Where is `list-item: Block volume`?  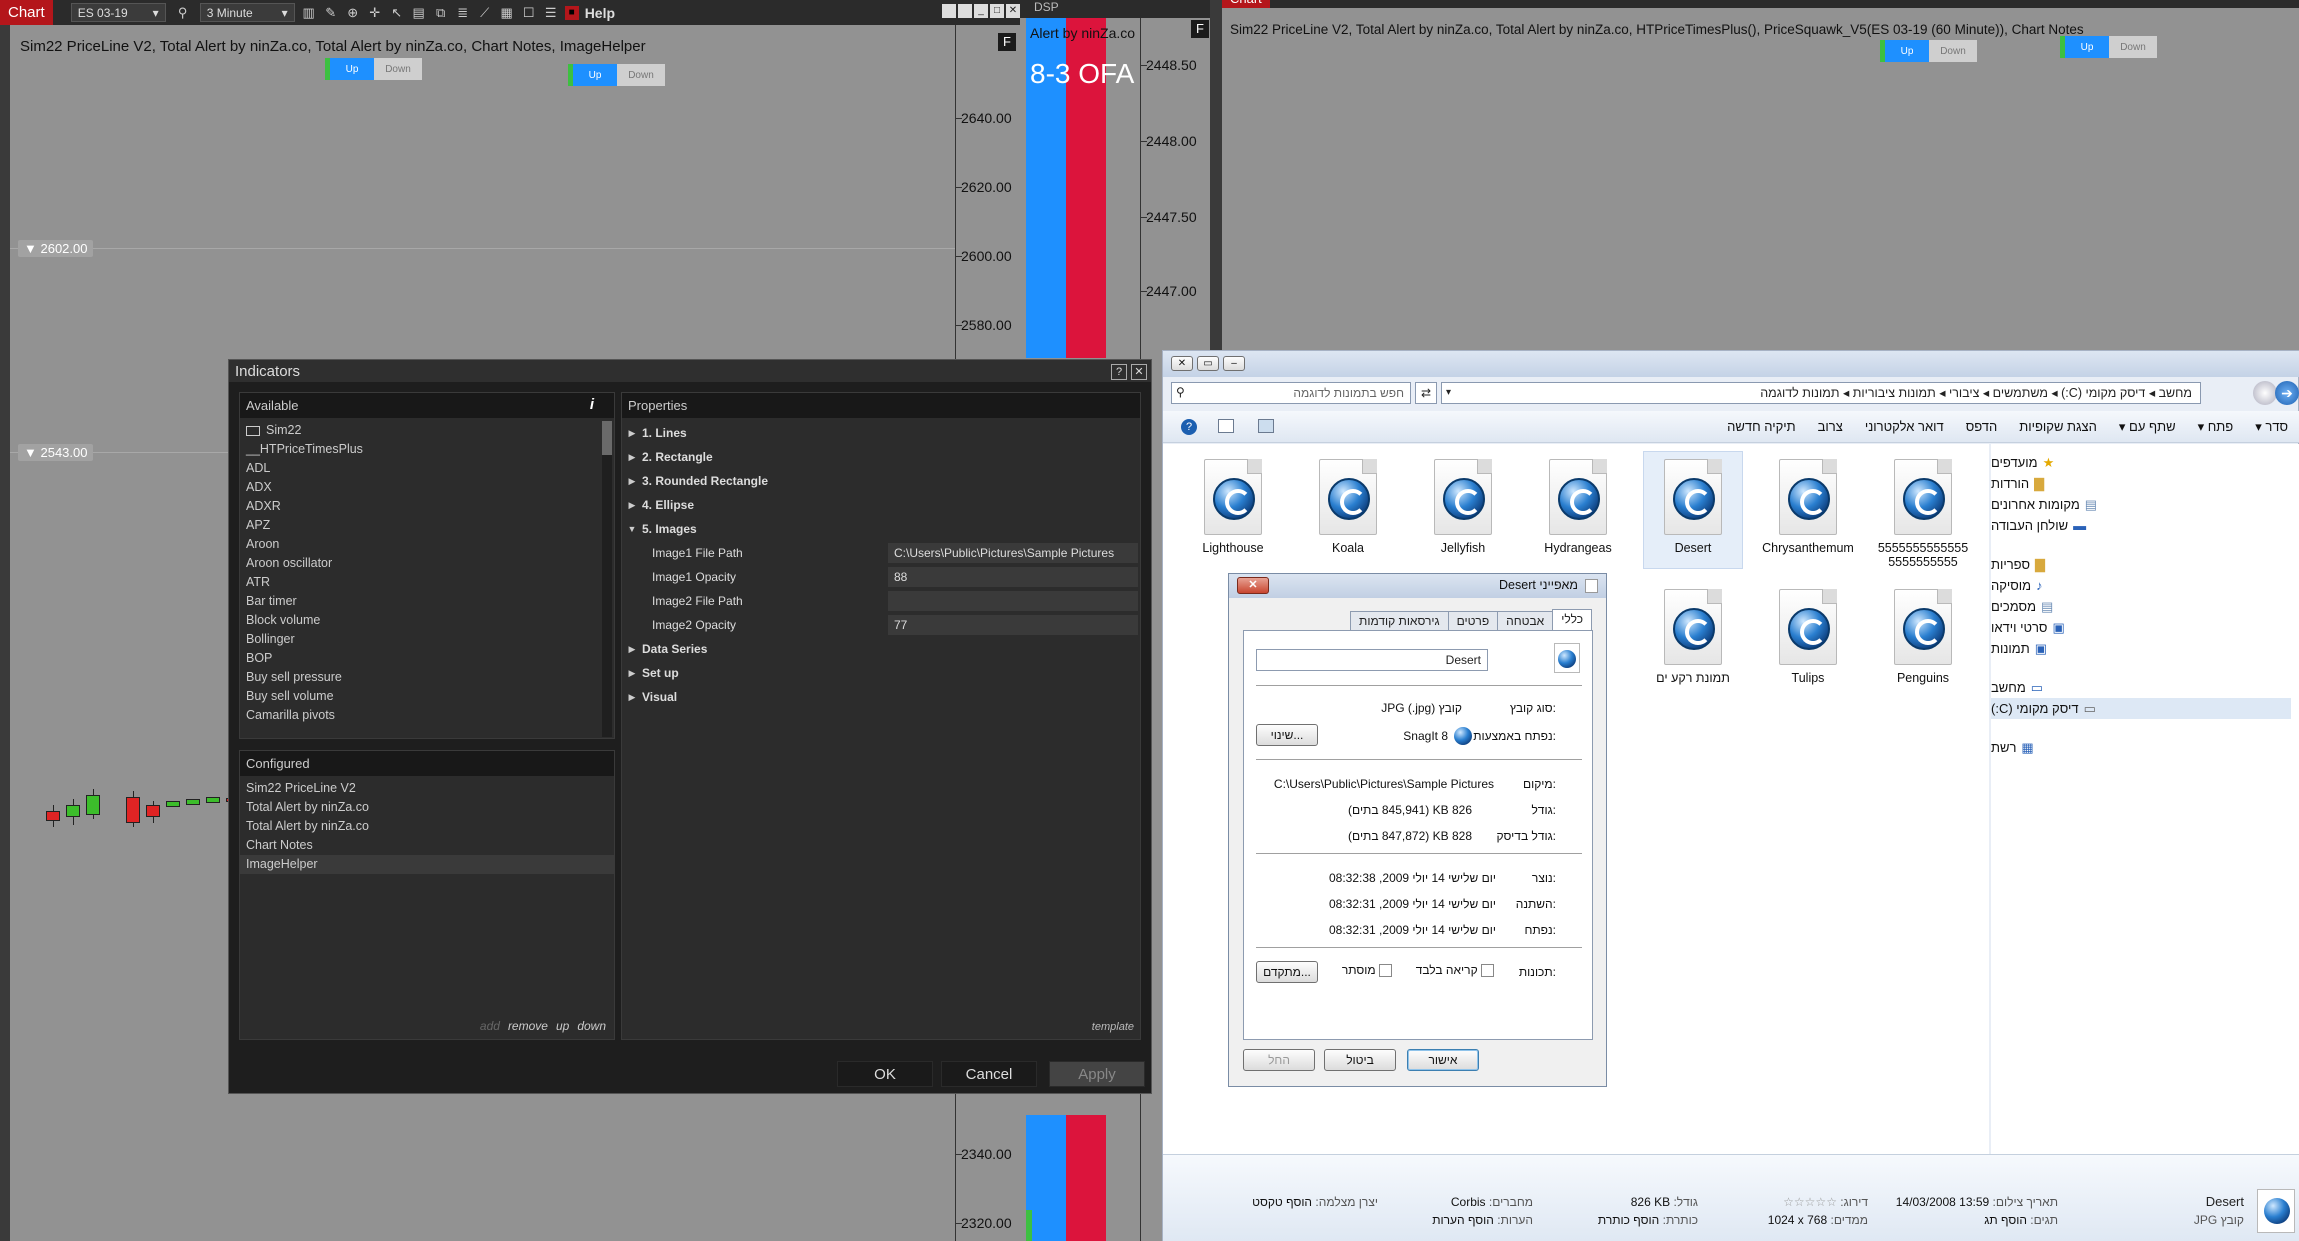
list-item: Block volume is located at coordinates (420, 620).